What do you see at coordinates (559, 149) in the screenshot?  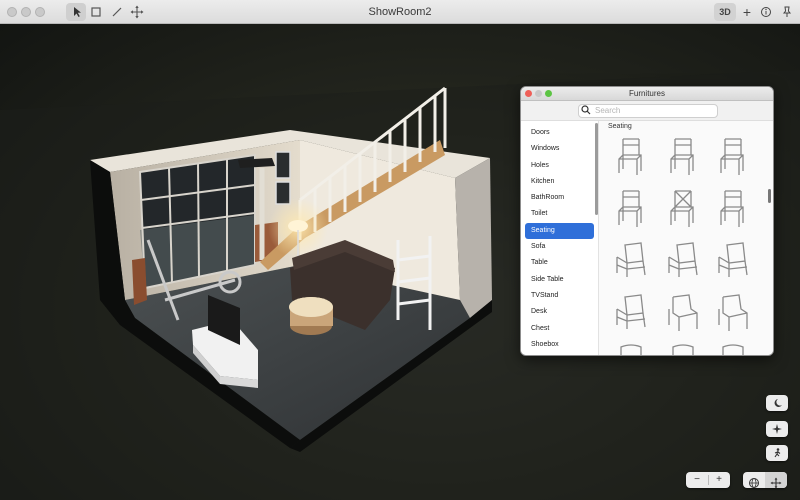 I see `category-windows: Windows` at bounding box center [559, 149].